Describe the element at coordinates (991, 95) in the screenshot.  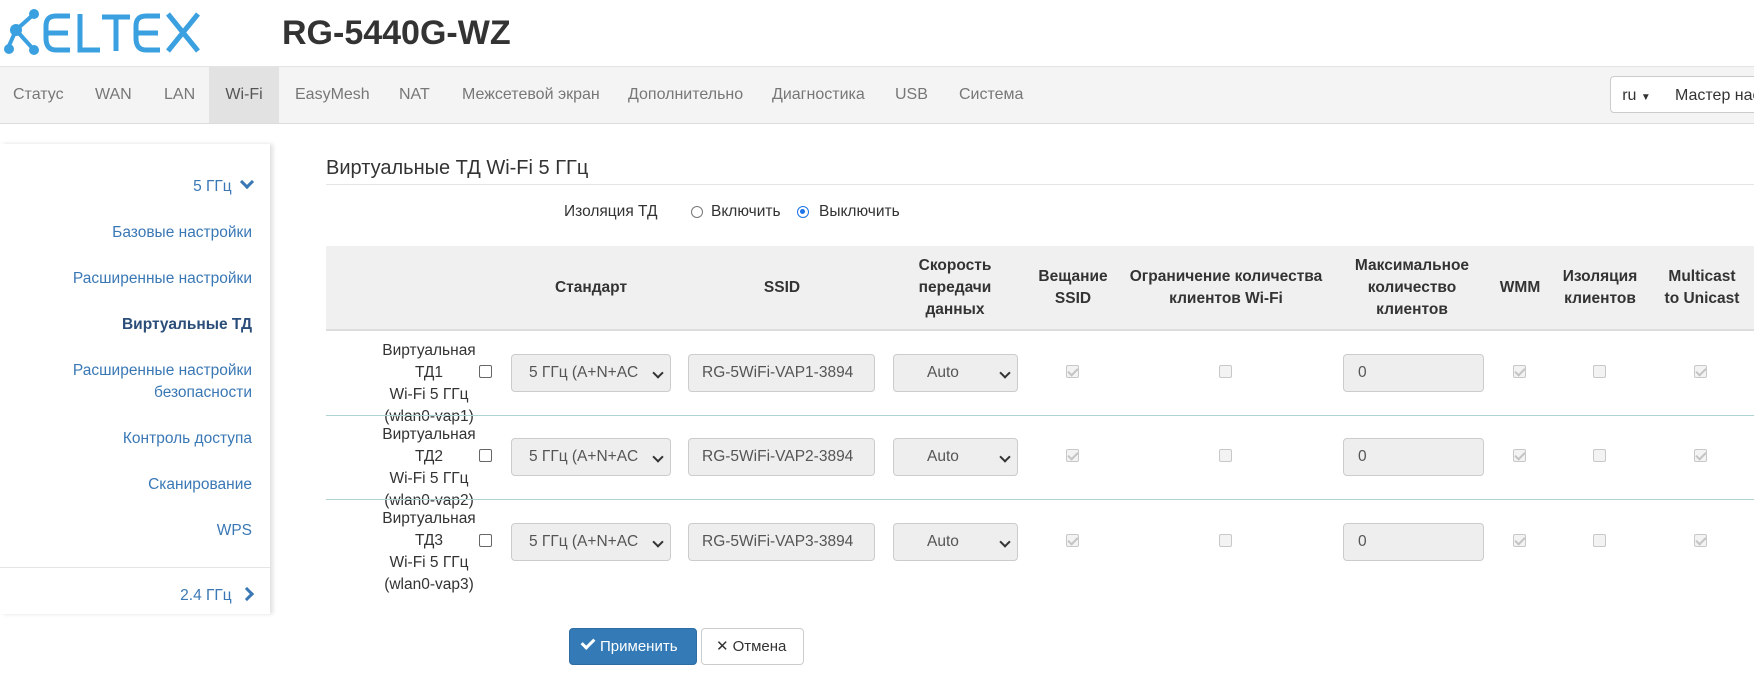
I see `nav-system: Система` at that location.